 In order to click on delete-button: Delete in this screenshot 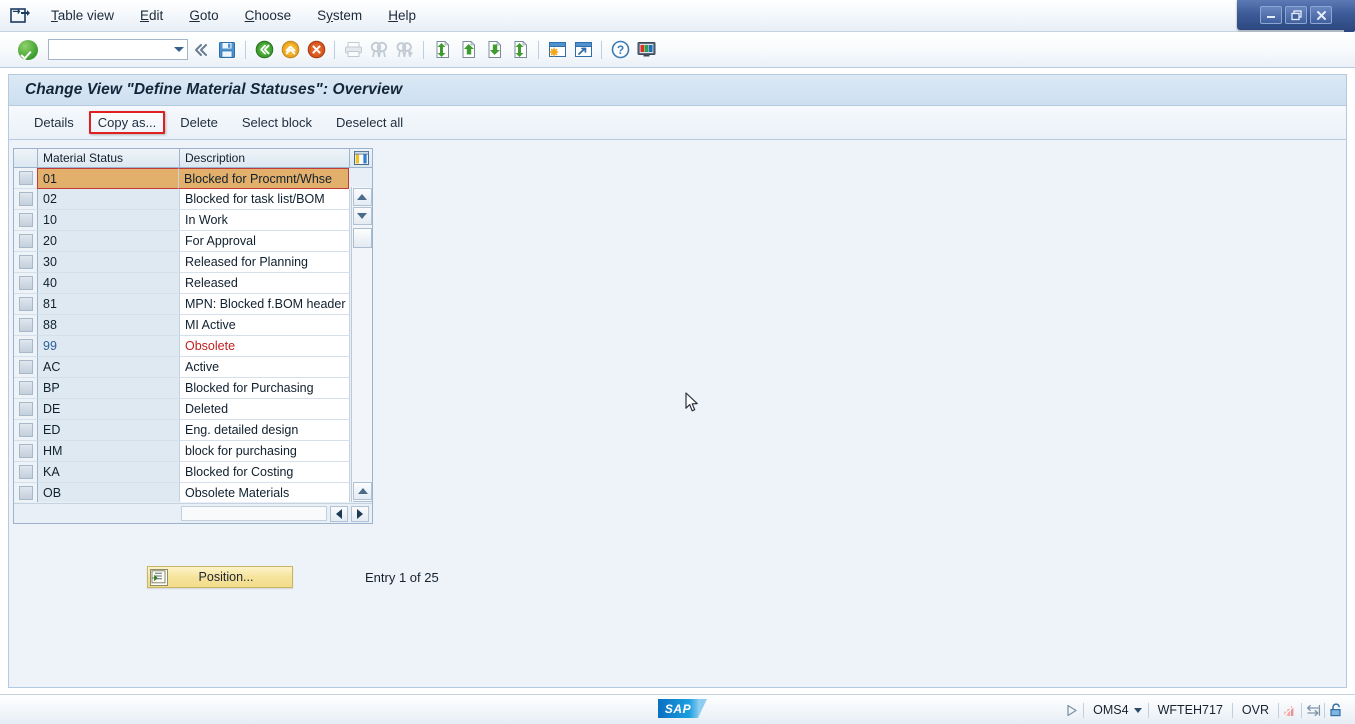, I will do `click(199, 122)`.